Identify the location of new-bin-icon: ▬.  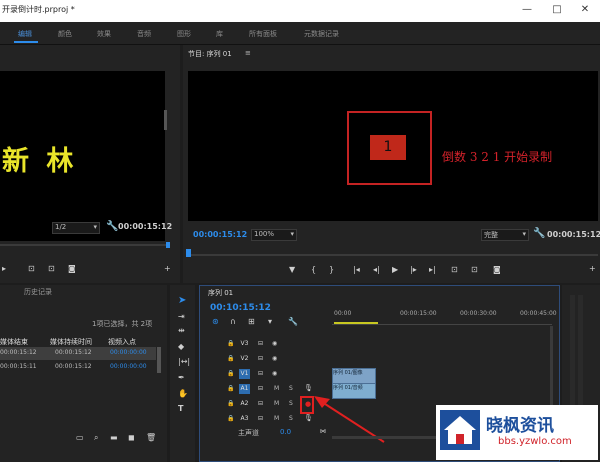
(114, 438).